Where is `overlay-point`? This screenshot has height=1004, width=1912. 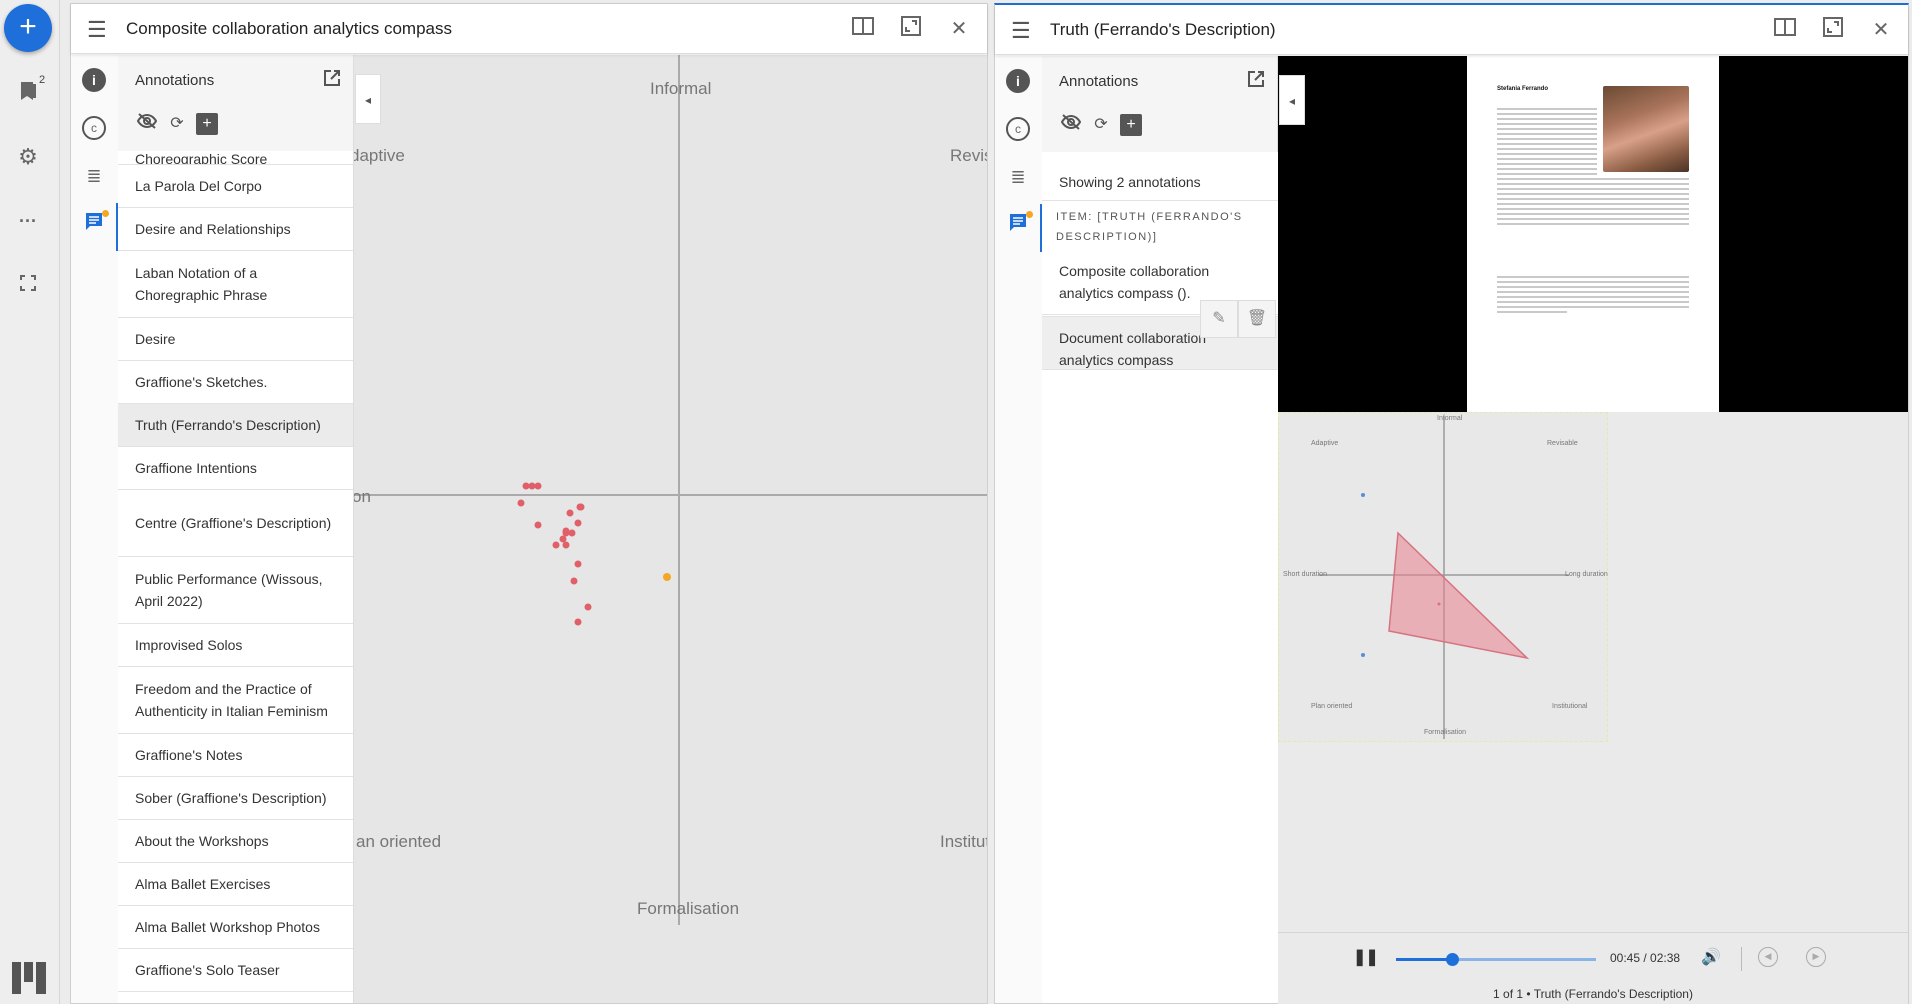 overlay-point is located at coordinates (1363, 495).